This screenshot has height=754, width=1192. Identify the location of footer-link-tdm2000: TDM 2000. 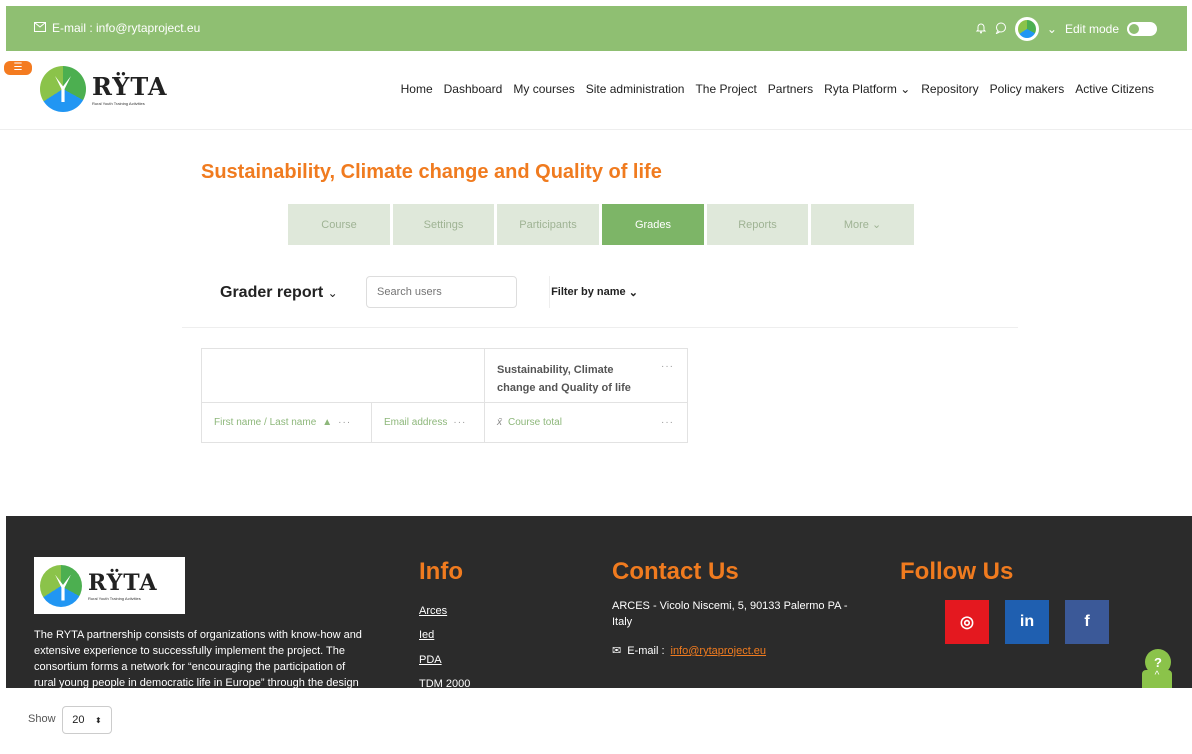
(444, 682).